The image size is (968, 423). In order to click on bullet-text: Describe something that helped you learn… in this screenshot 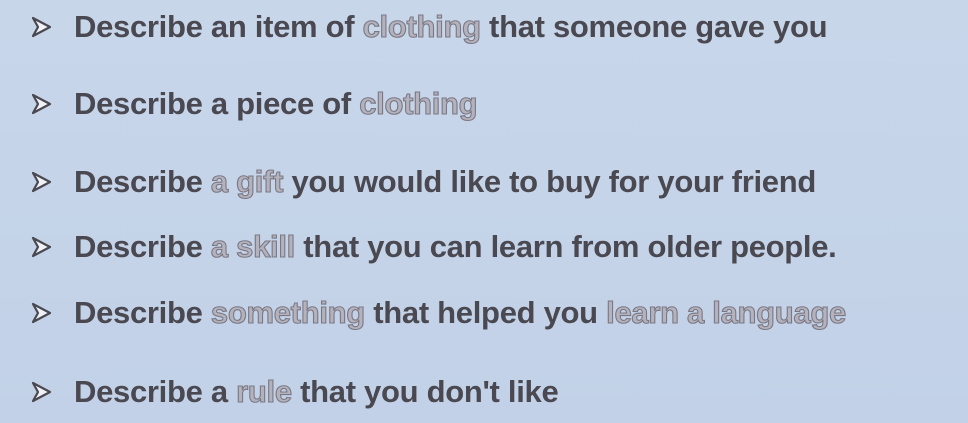, I will do `click(460, 312)`.